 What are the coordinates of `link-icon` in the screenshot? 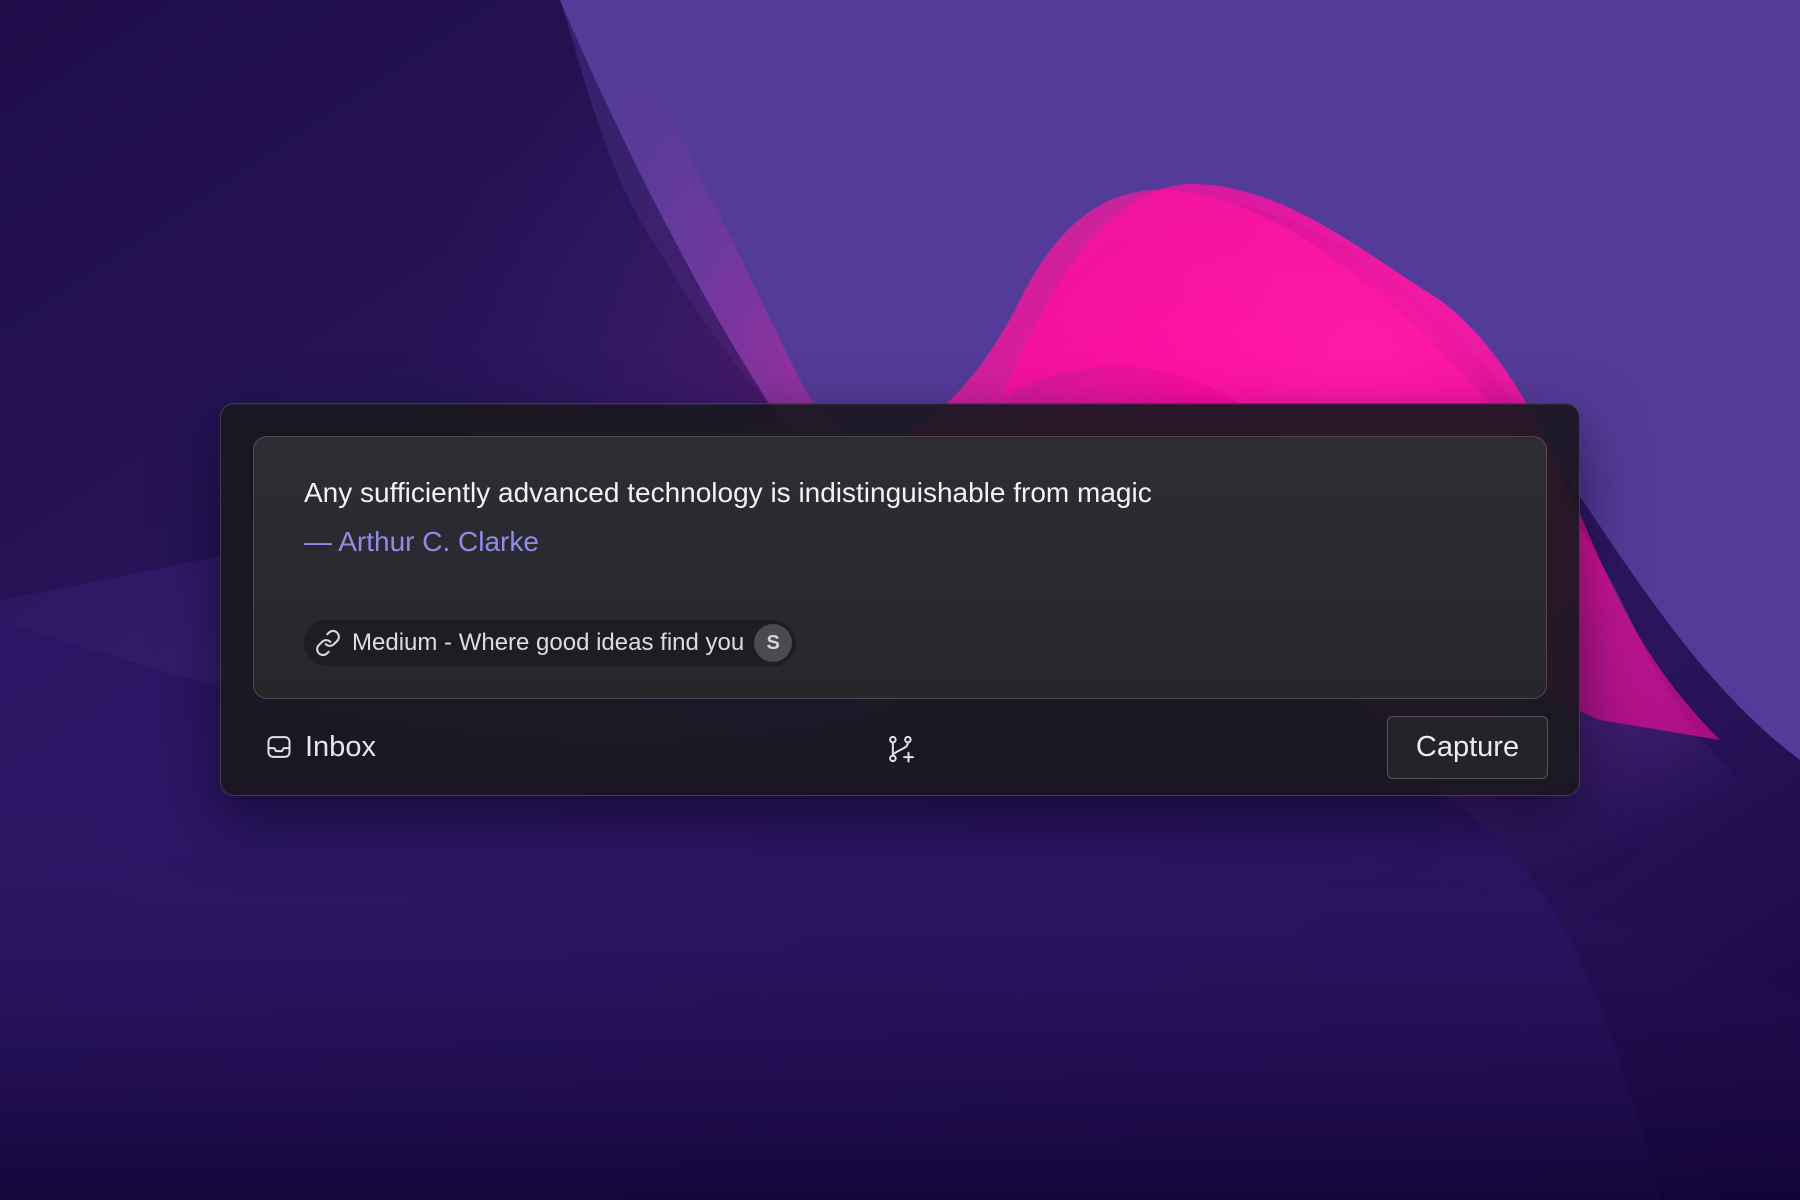 It's located at (328, 643).